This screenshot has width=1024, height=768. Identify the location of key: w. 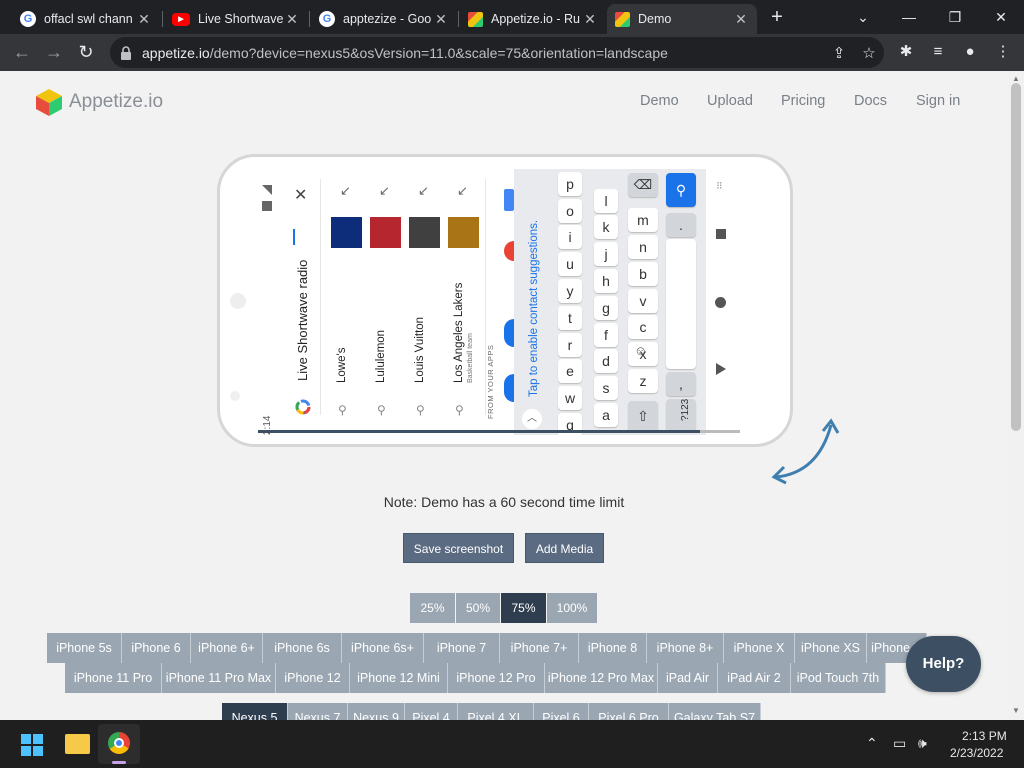
(570, 398).